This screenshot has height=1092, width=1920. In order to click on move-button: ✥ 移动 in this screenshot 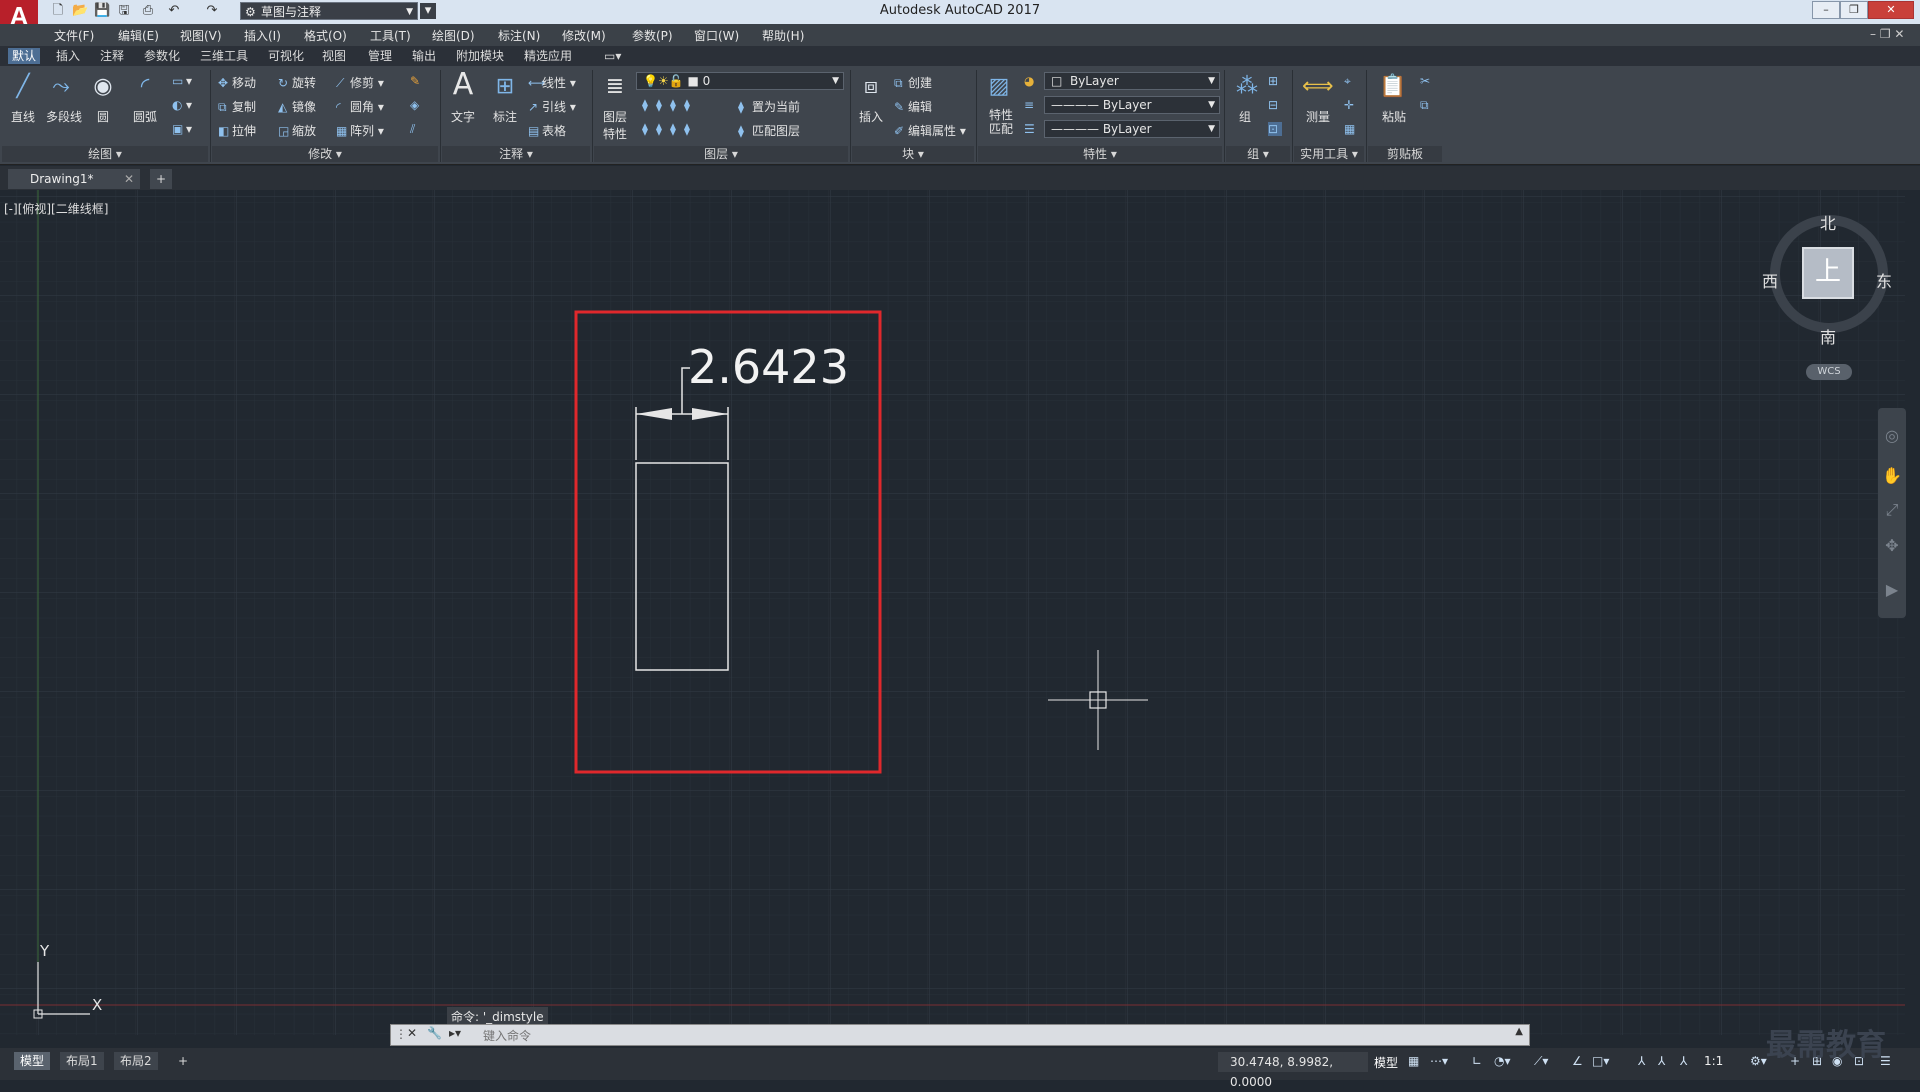, I will do `click(237, 82)`.